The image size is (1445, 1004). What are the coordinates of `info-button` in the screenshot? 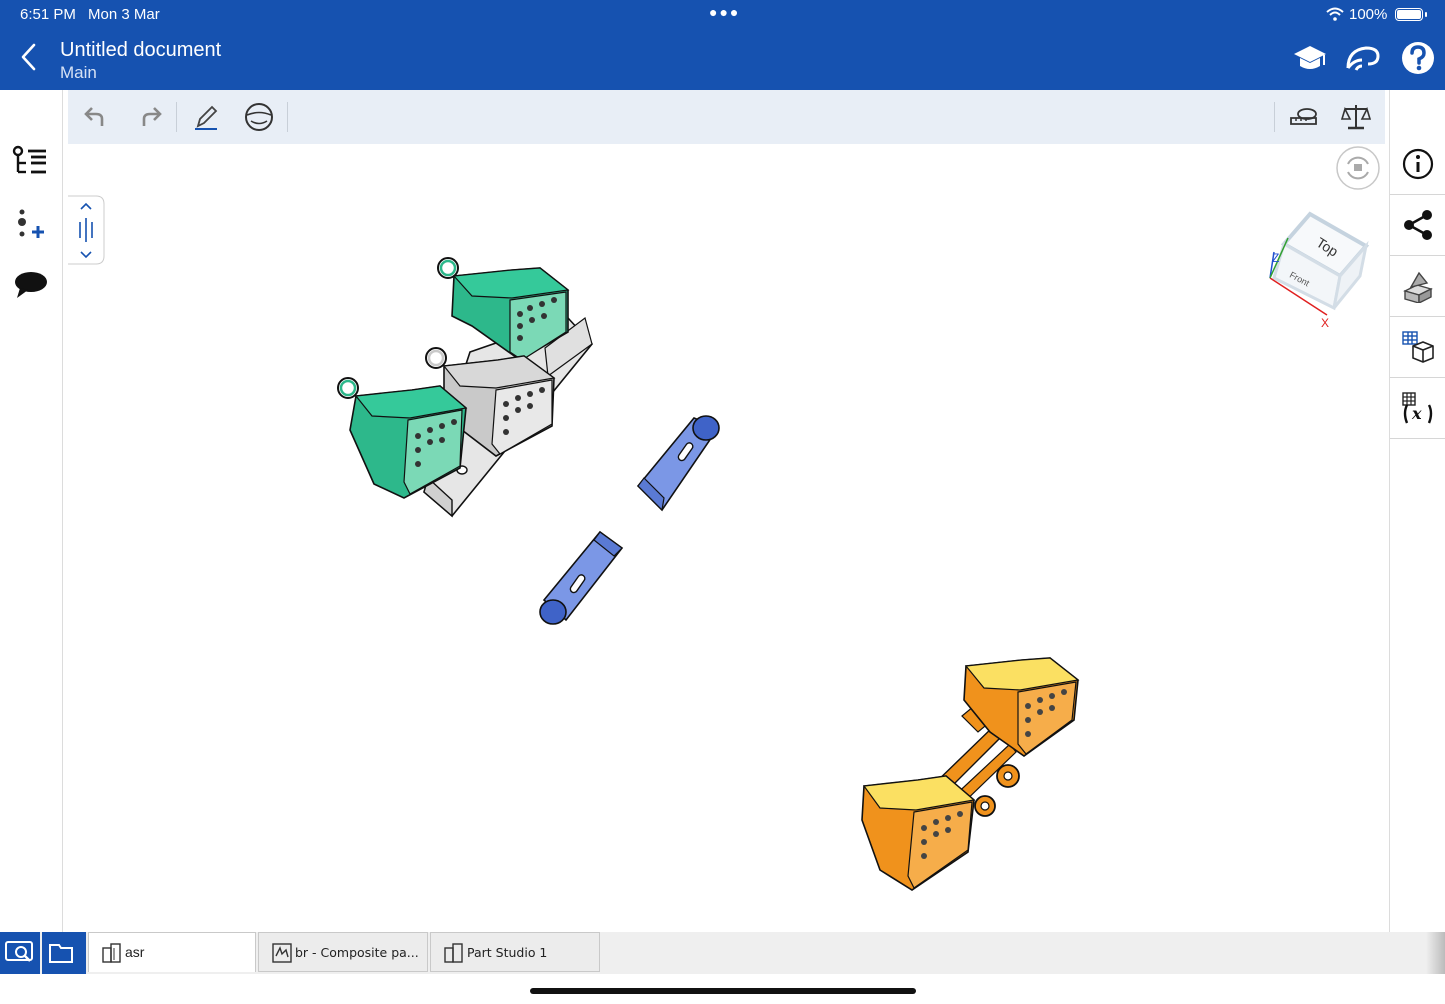 It's located at (1417, 164).